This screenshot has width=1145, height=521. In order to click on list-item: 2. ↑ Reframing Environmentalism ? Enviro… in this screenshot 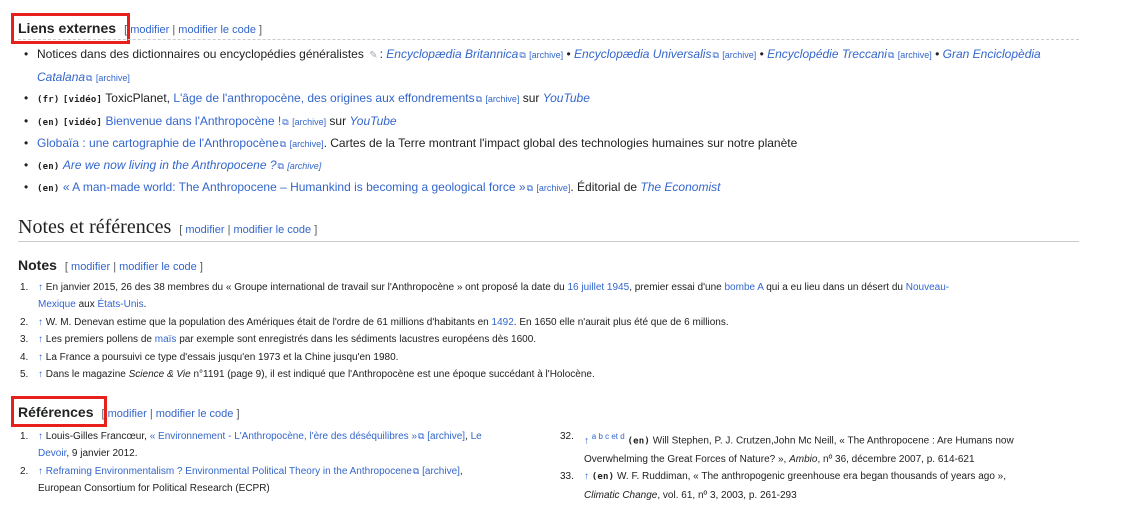, I will do `click(283, 480)`.